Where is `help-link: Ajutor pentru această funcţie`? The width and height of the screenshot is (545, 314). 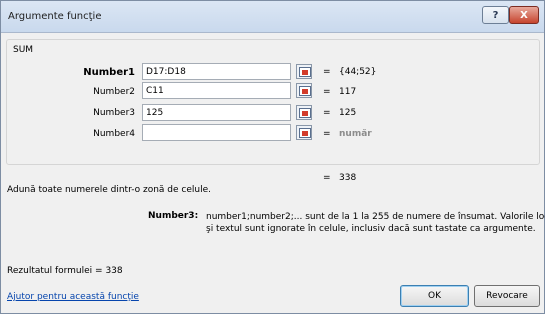
help-link: Ajutor pentru această funcţie is located at coordinates (73, 297).